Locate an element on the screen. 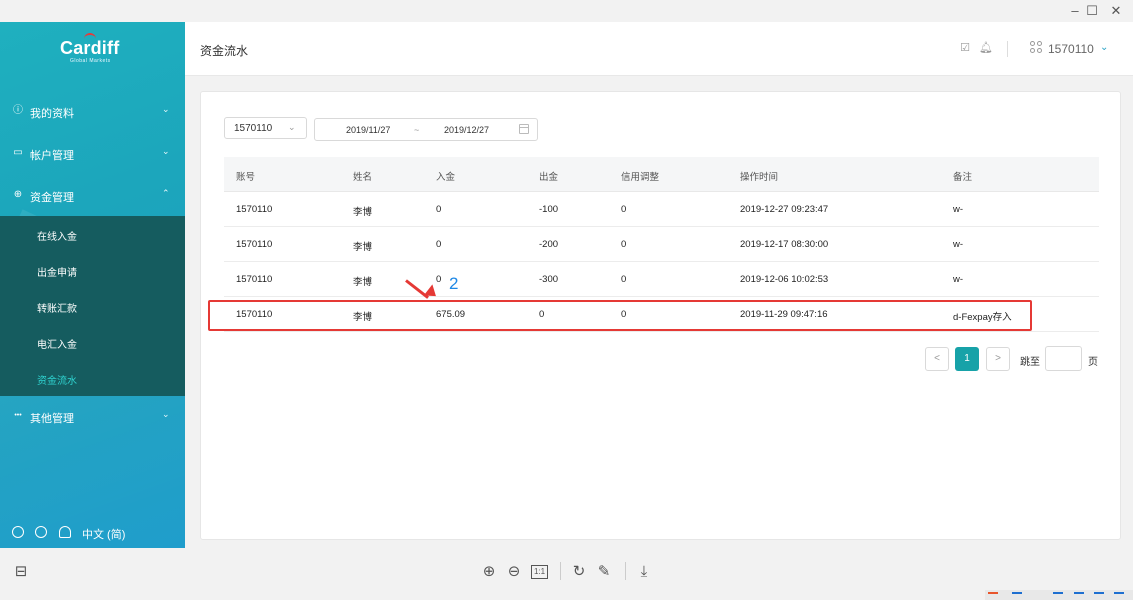  zoom-out-icon: ⊖ is located at coordinates (514, 572).